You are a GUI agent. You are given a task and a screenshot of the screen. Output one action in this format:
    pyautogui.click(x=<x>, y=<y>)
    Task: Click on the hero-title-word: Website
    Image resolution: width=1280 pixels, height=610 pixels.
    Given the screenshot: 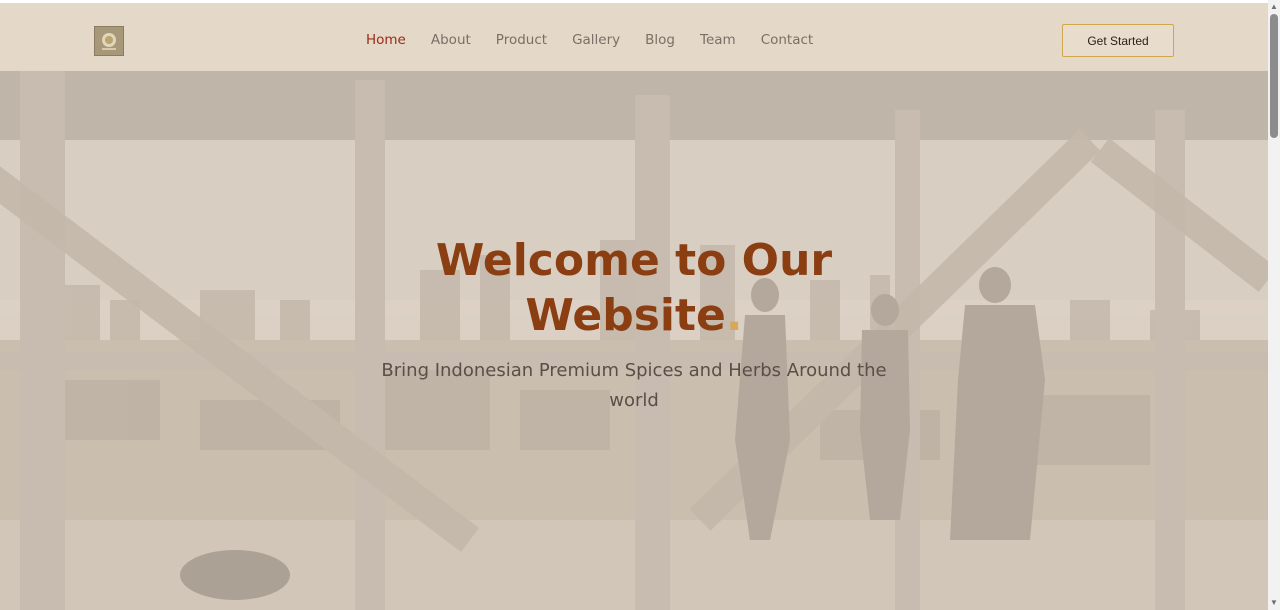 What is the action you would take?
    pyautogui.click(x=625, y=315)
    